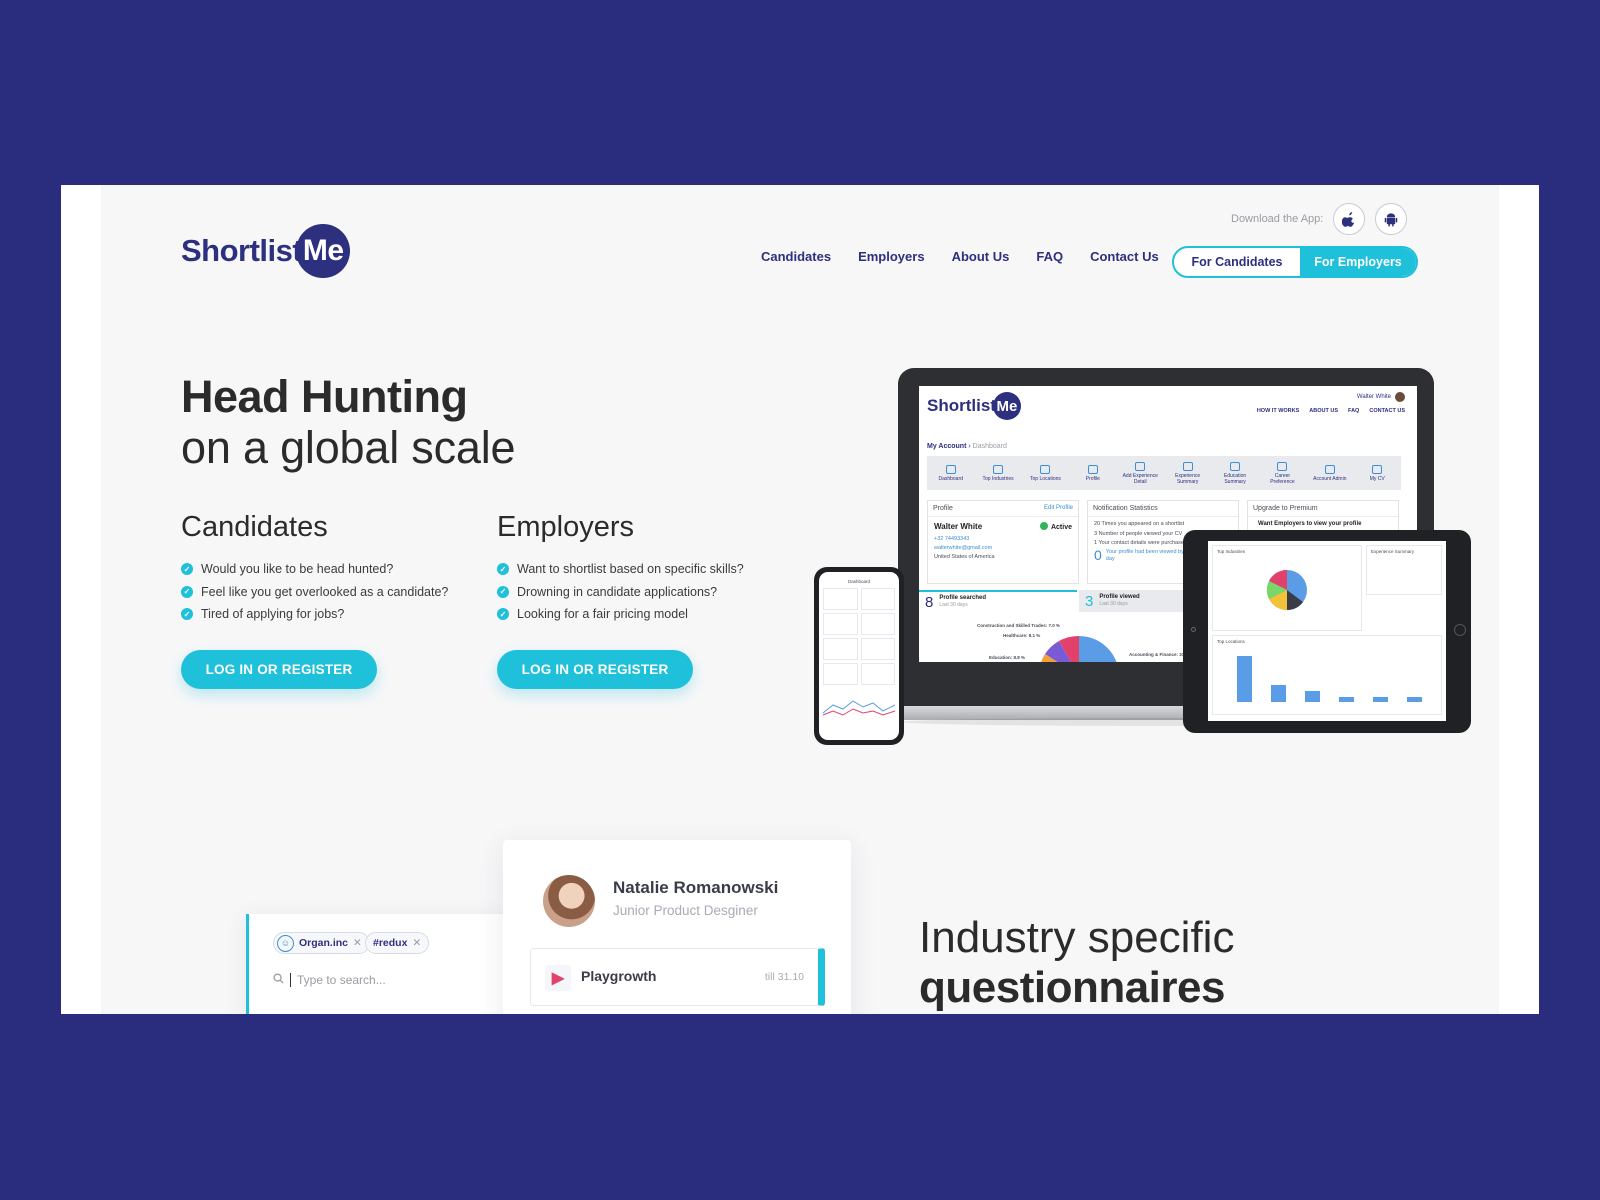  What do you see at coordinates (929, 602) in the screenshot?
I see `stat-number: 8` at bounding box center [929, 602].